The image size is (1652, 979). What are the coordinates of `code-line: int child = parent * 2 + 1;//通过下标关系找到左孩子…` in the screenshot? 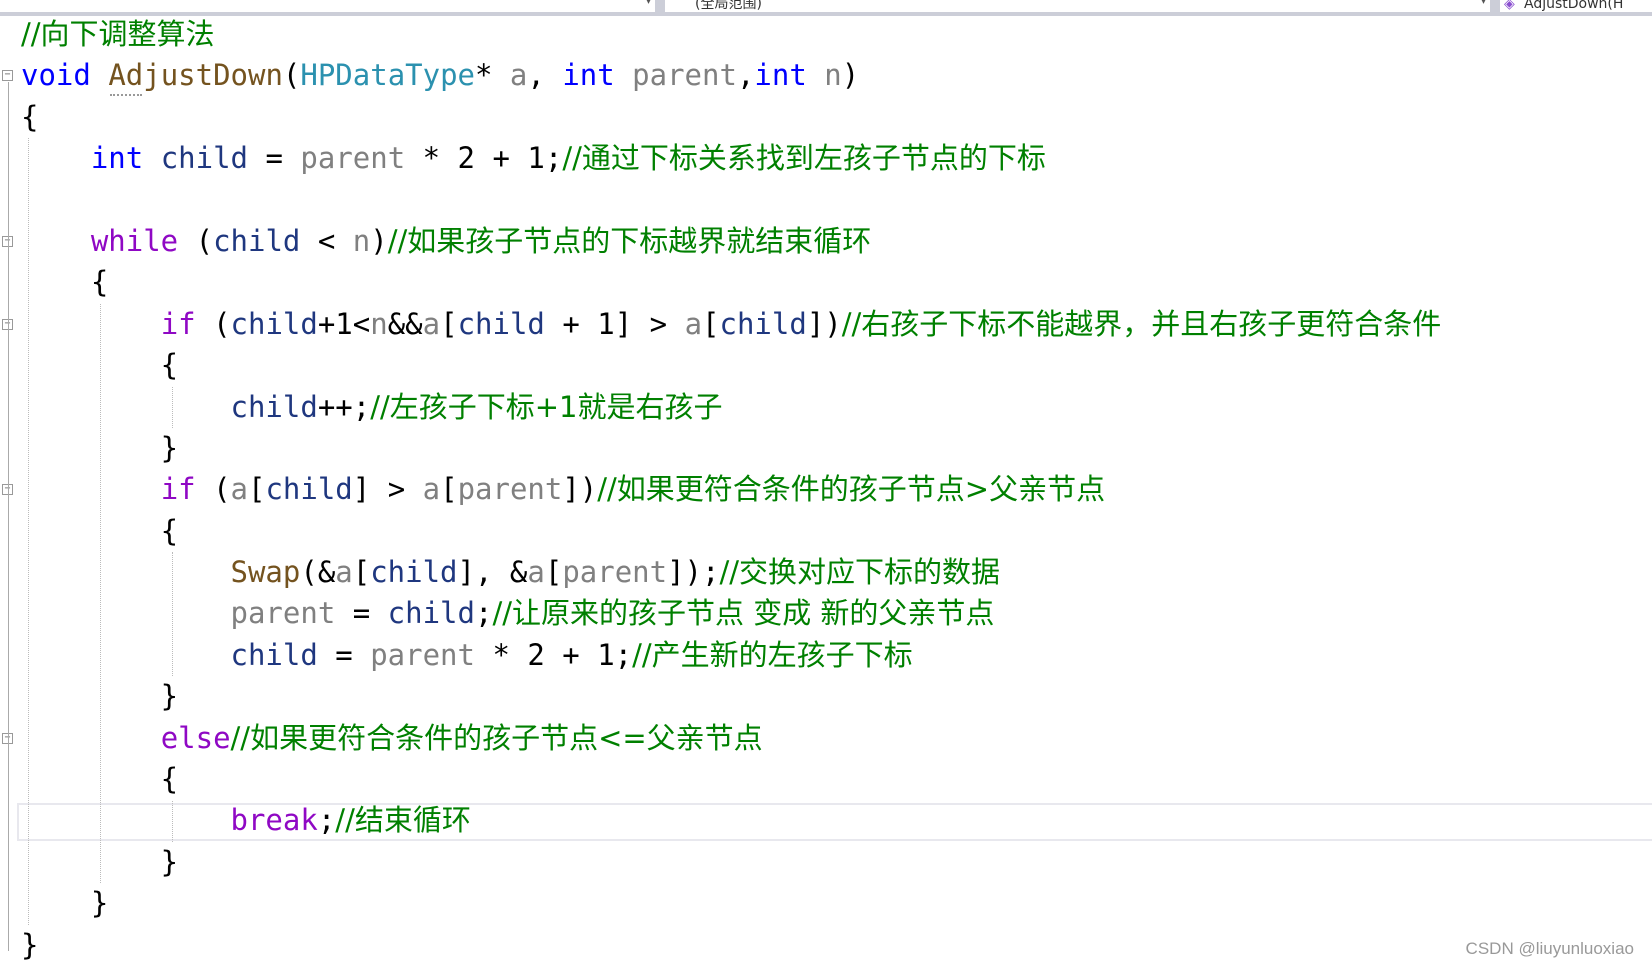 It's located at (826, 158).